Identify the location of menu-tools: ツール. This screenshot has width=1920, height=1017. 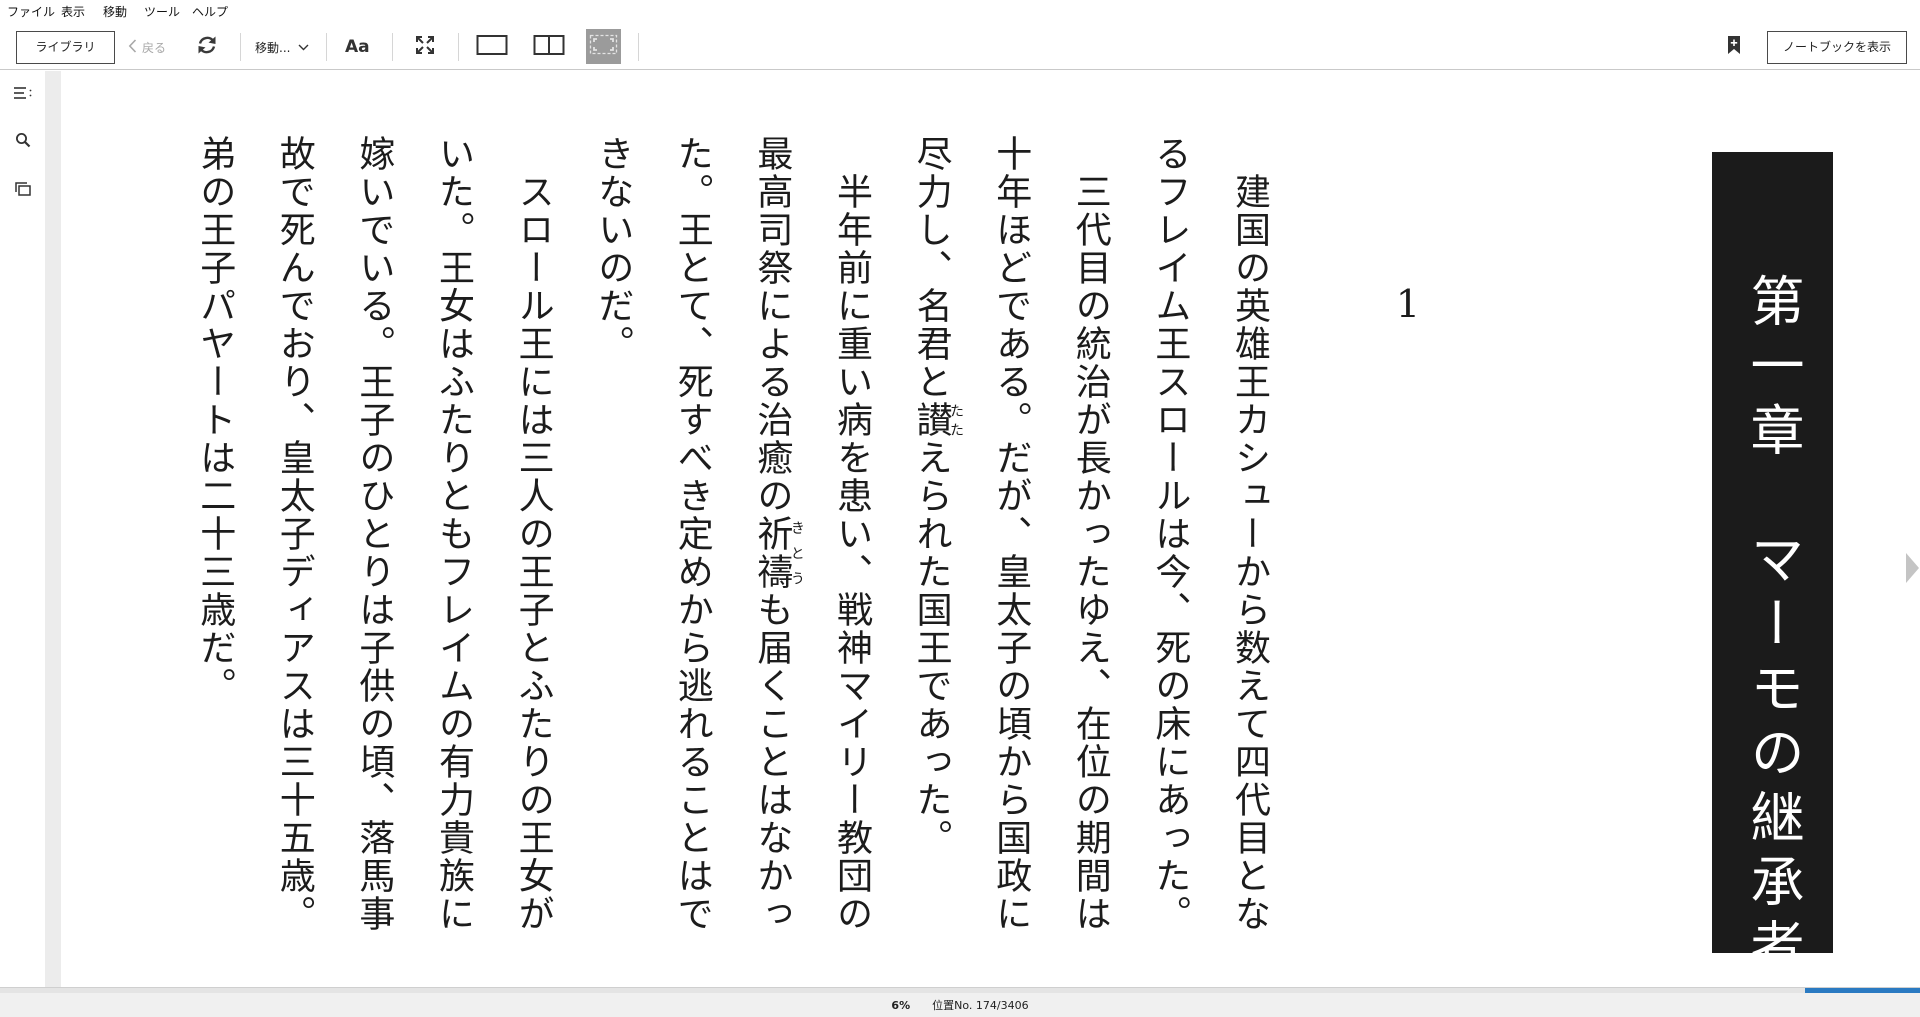
(162, 12).